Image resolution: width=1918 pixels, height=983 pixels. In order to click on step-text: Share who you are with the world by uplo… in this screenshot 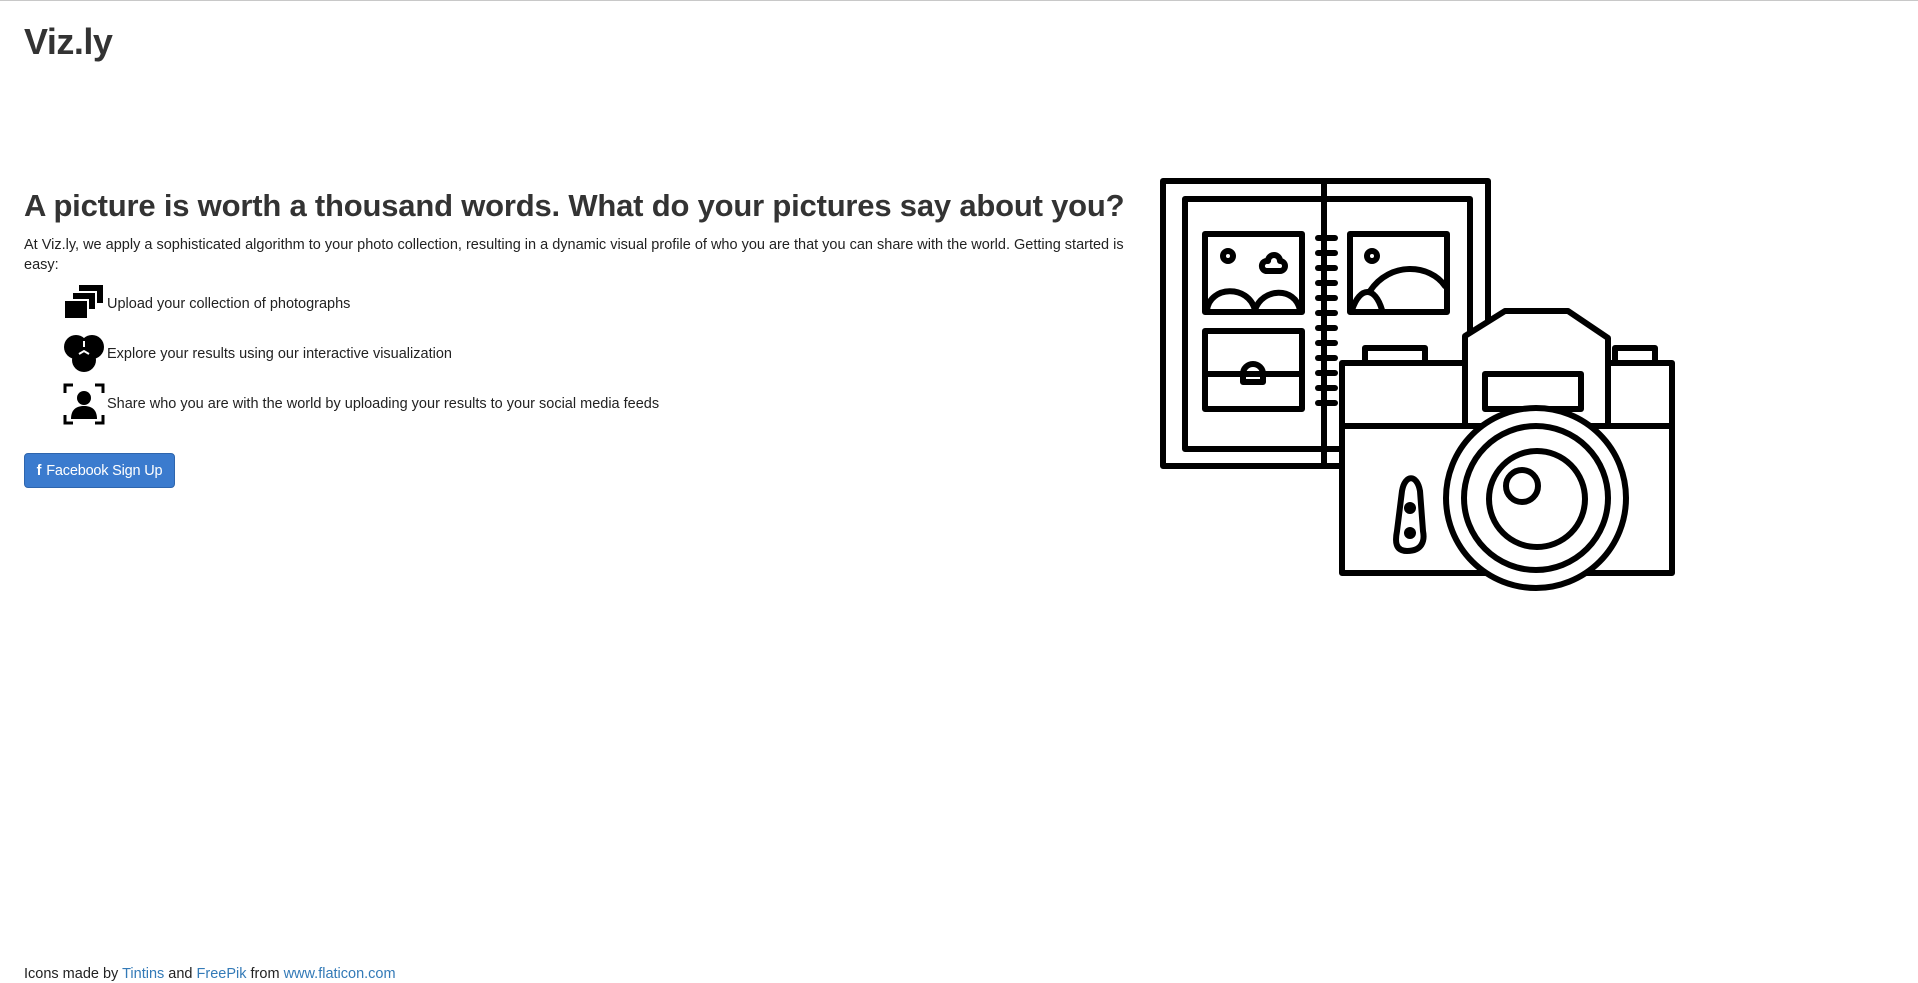, I will do `click(383, 404)`.